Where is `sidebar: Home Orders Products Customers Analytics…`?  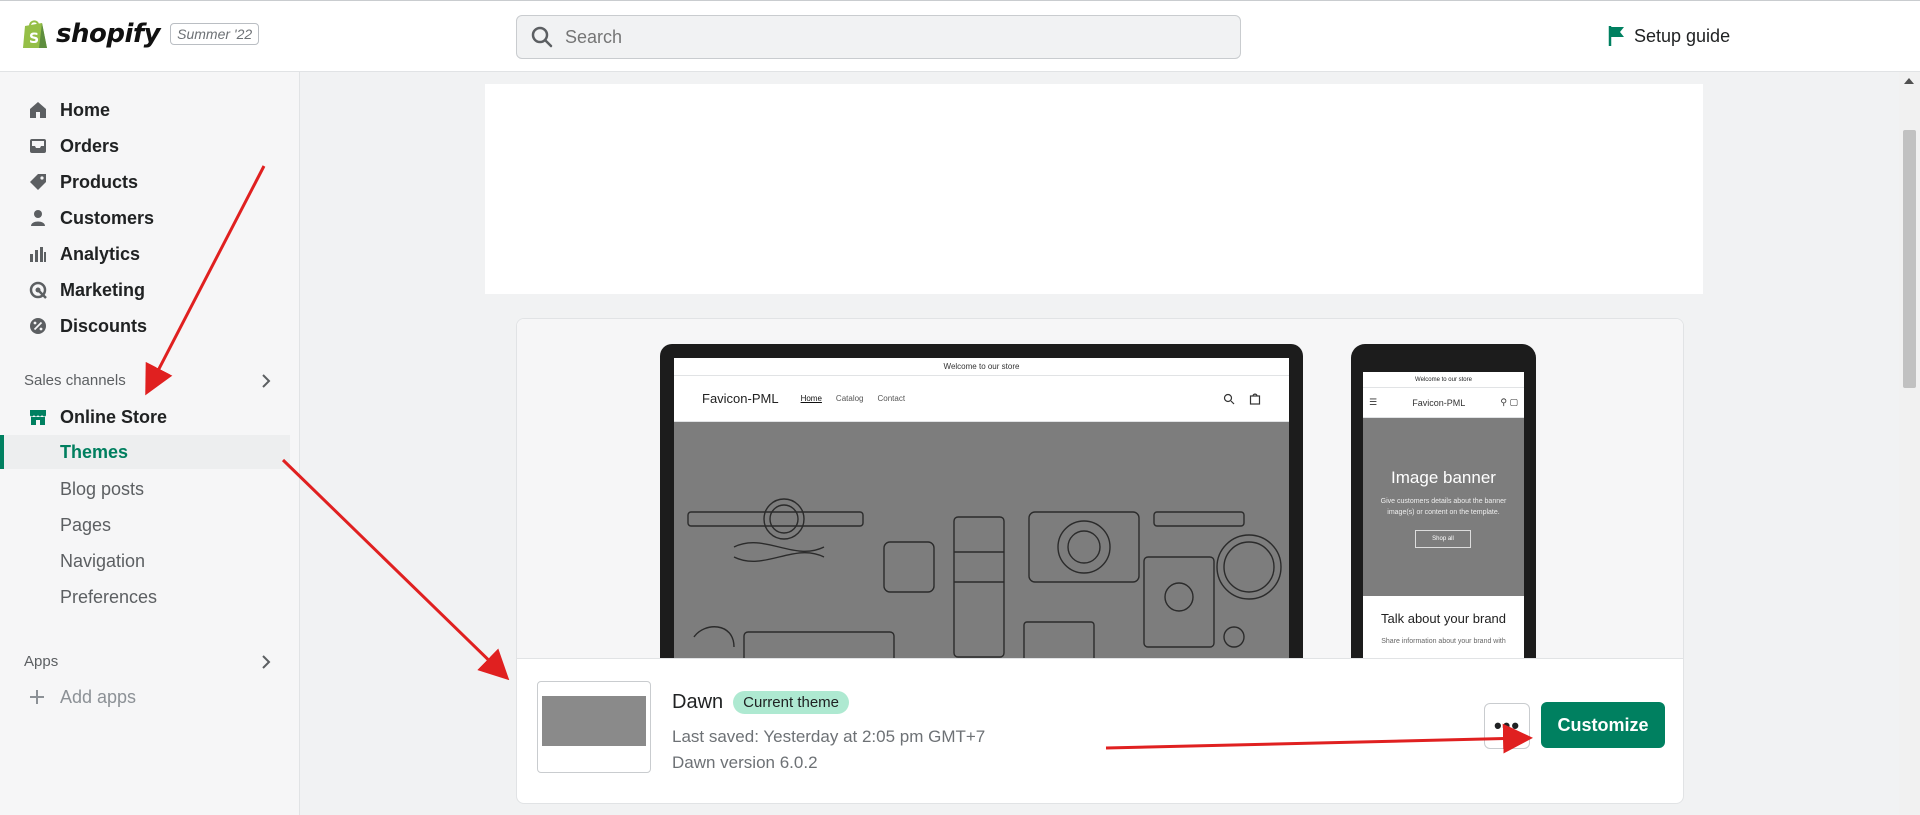 sidebar: Home Orders Products Customers Analytics… is located at coordinates (150, 443).